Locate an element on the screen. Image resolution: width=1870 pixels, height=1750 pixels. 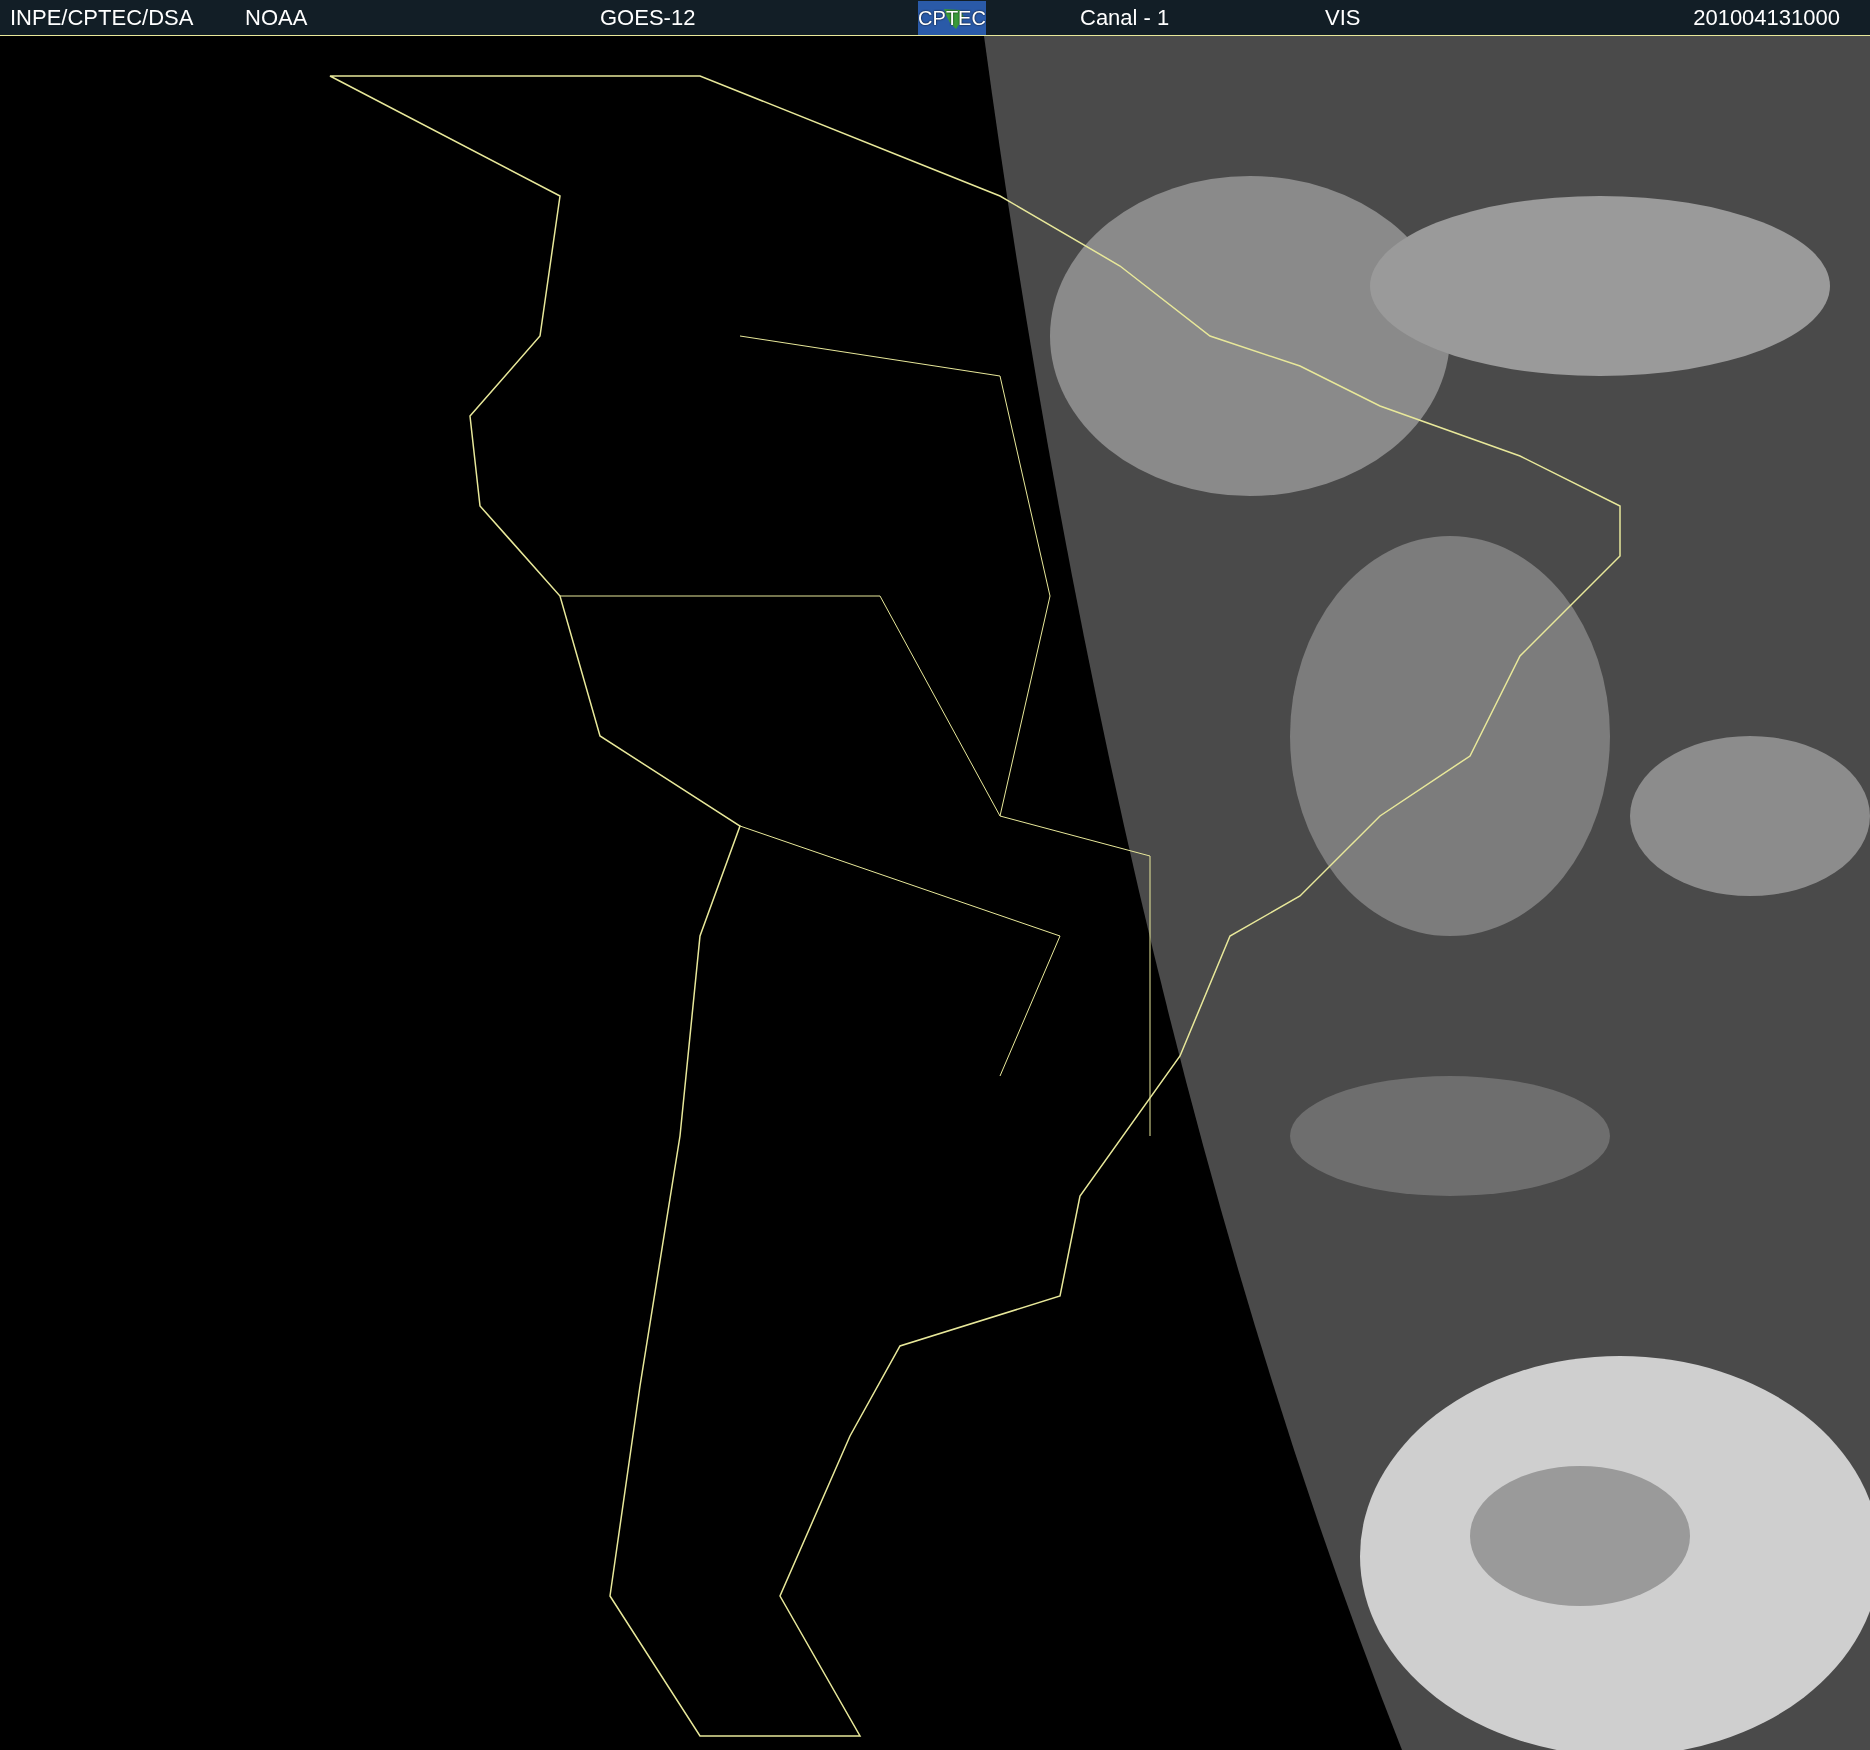
header-label: GOES-12 is located at coordinates (648, 18).